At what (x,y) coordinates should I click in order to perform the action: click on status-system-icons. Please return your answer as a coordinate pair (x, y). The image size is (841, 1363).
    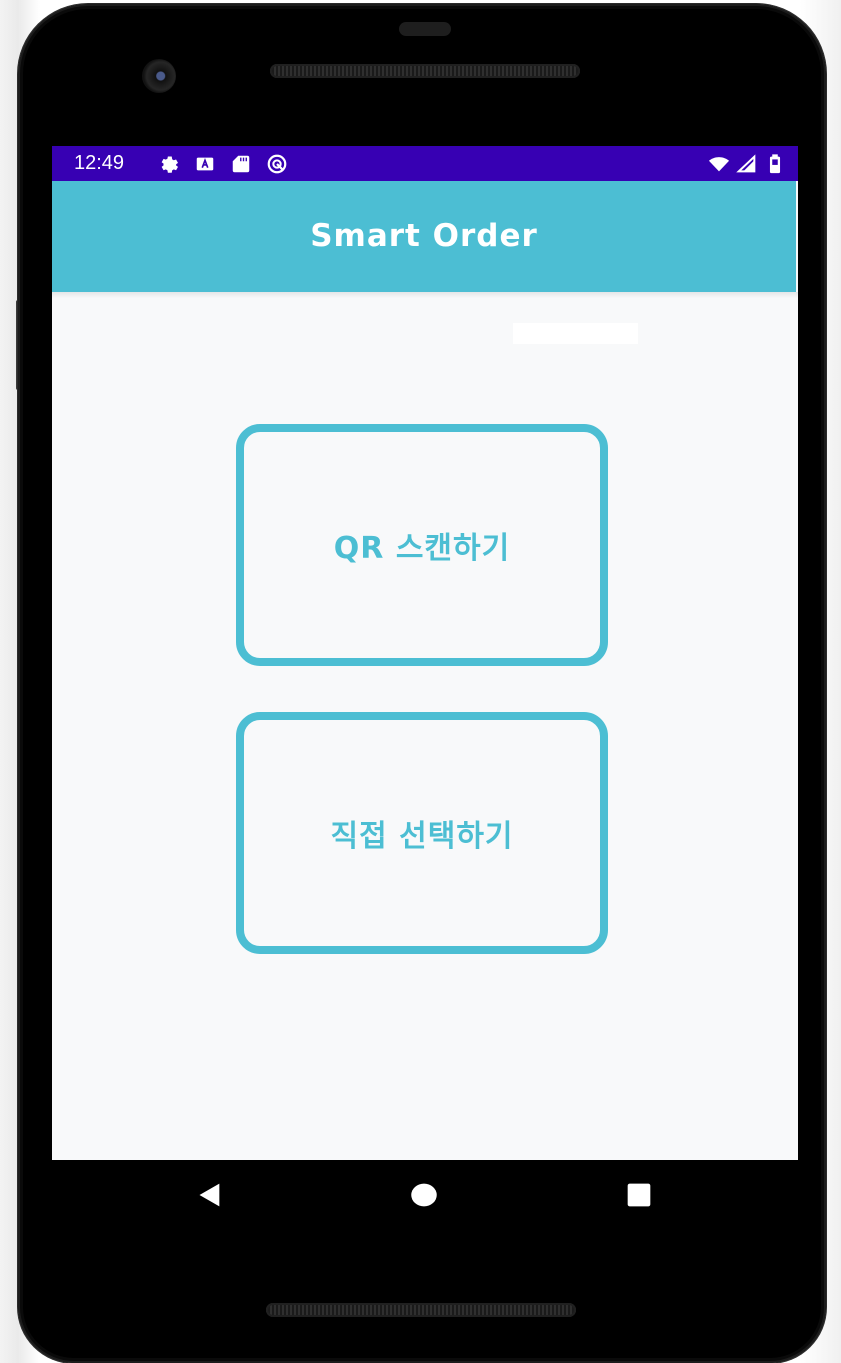
    Looking at the image, I should click on (747, 164).